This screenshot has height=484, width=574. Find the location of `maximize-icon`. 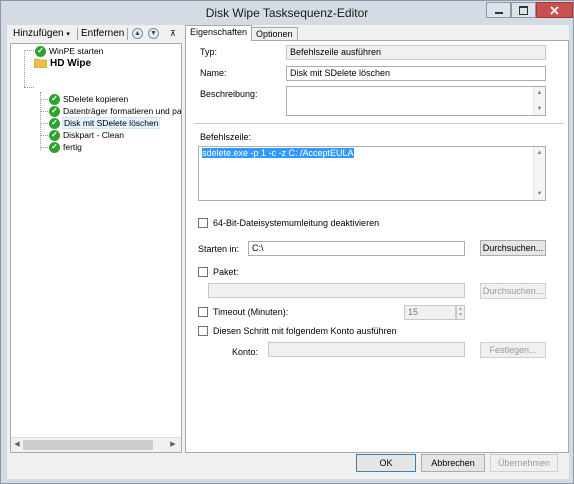

maximize-icon is located at coordinates (523, 10).